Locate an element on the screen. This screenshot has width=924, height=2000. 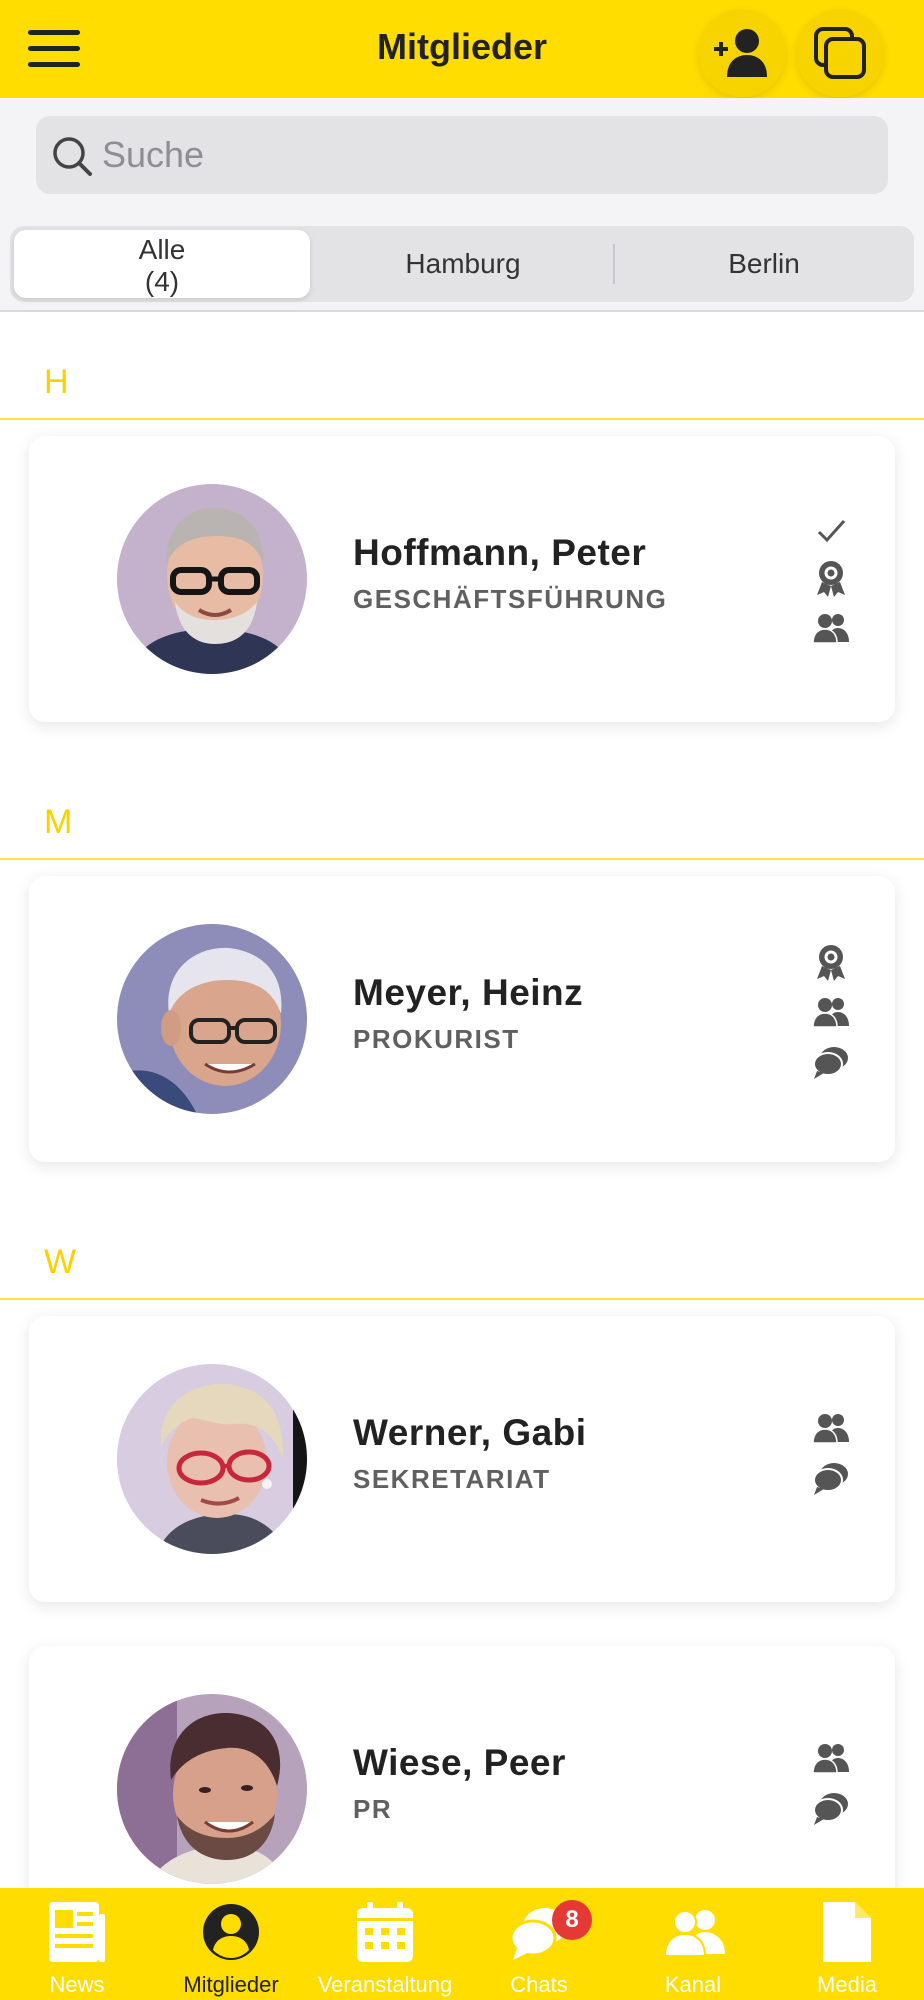
file-icon is located at coordinates (847, 1932).